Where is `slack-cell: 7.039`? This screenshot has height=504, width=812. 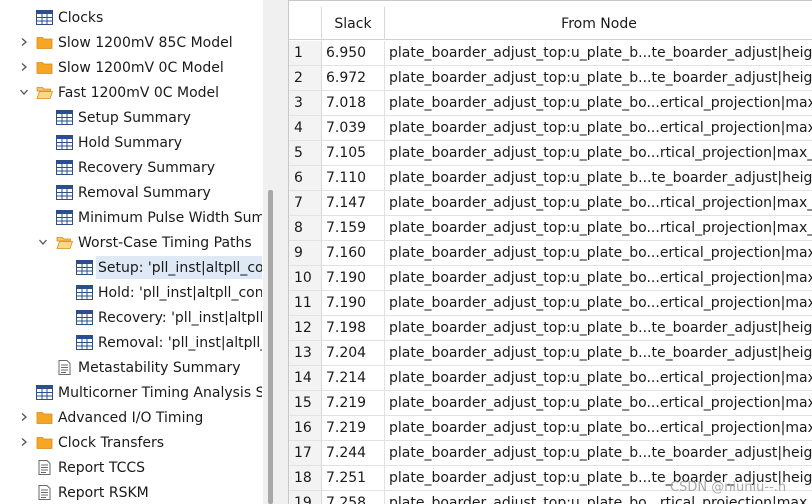
slack-cell: 7.039 is located at coordinates (353, 128).